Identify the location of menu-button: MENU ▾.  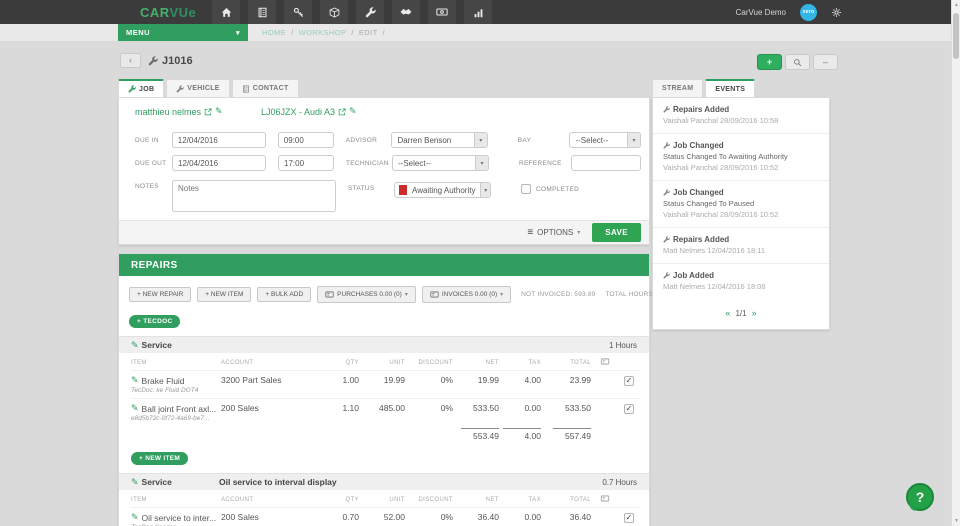
(183, 32).